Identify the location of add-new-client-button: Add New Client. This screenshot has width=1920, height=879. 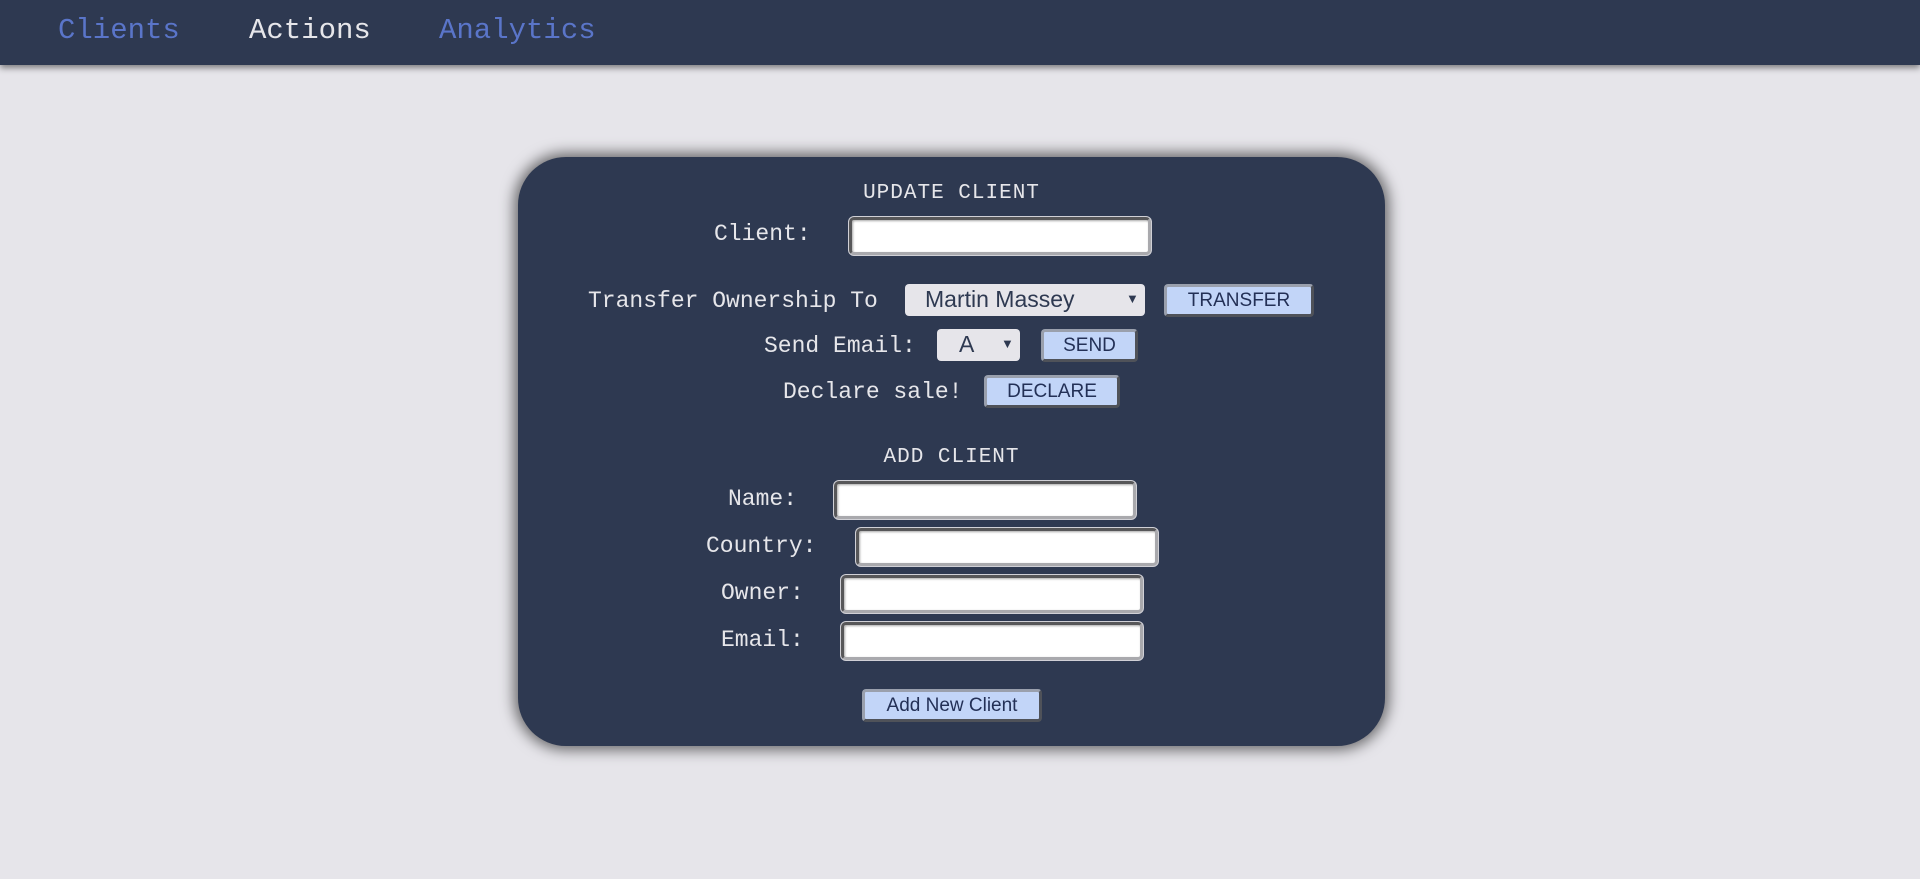
(952, 705).